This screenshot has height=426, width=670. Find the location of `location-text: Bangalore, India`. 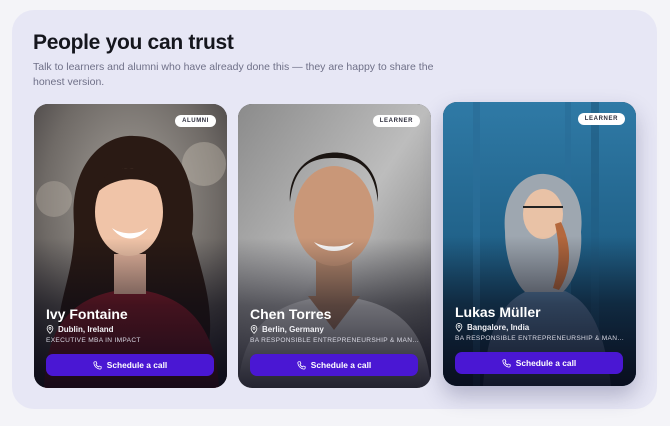

location-text: Bangalore, India is located at coordinates (498, 327).